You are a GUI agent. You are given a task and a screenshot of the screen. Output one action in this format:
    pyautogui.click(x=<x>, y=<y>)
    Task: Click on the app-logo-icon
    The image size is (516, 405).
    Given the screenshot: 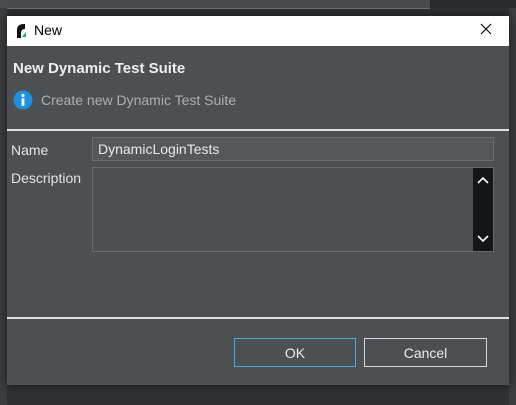 What is the action you would take?
    pyautogui.click(x=21, y=31)
    